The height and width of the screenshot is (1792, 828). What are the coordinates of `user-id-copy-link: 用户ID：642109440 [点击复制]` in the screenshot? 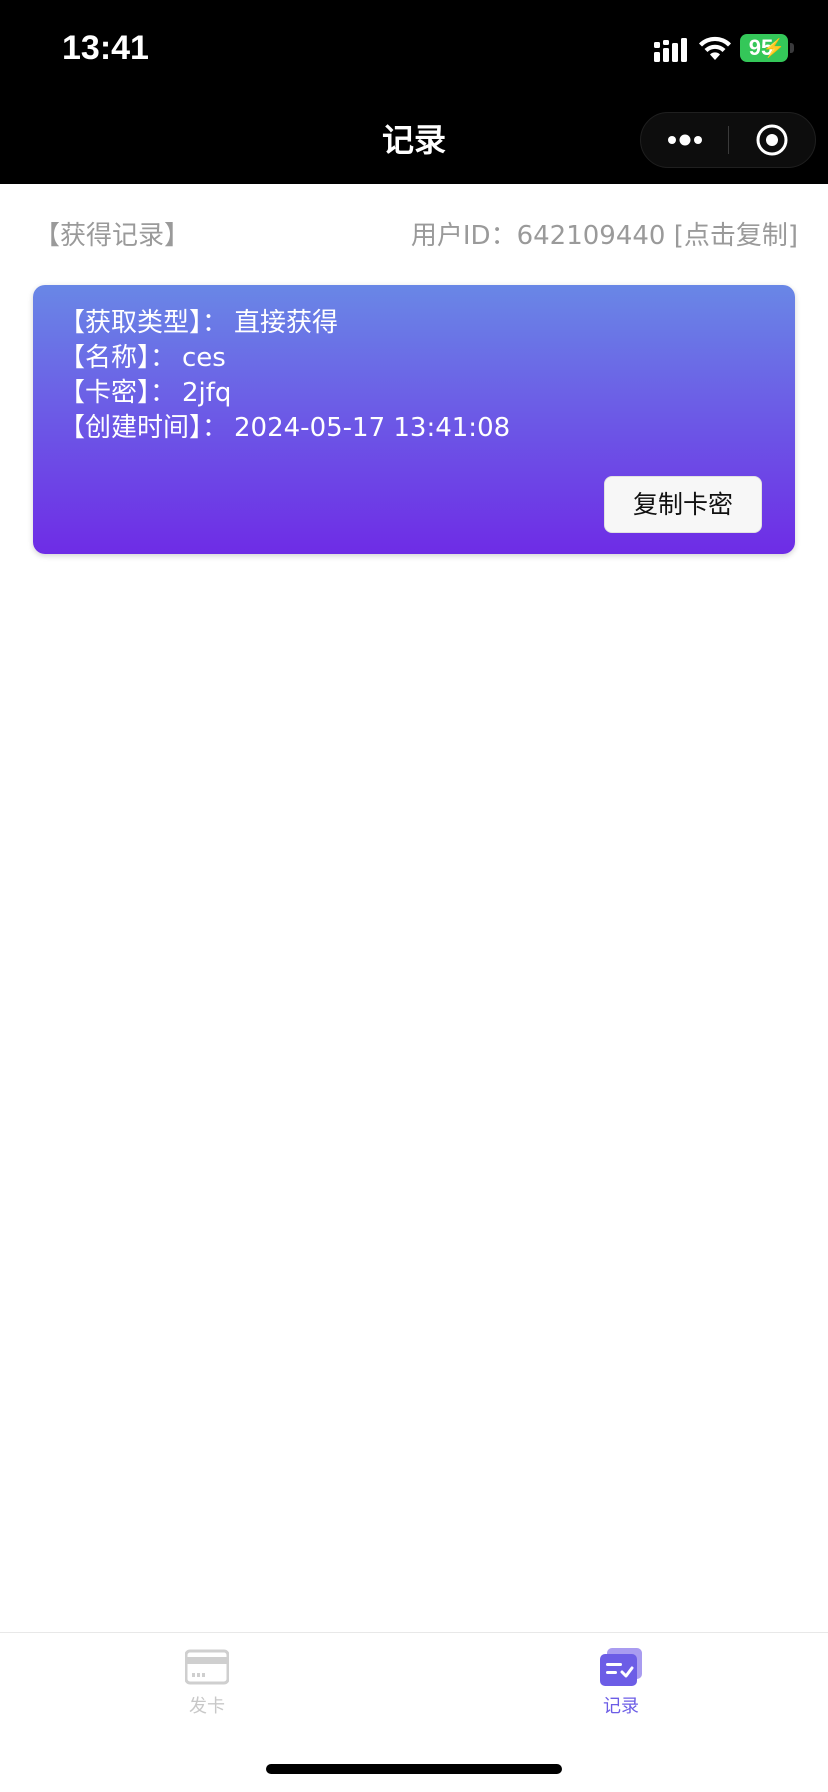 It's located at (604, 236).